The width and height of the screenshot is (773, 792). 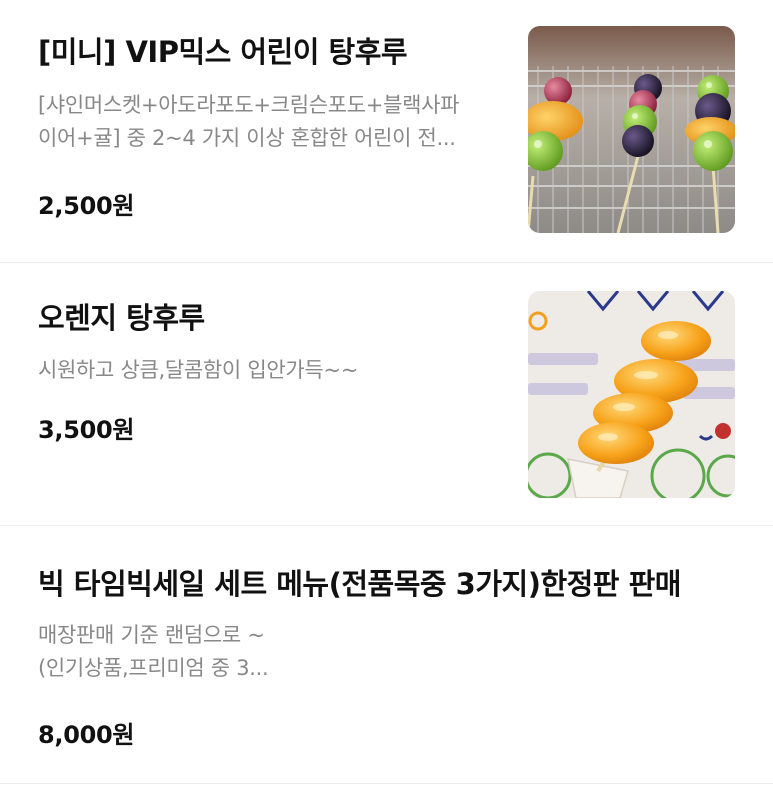 What do you see at coordinates (86, 735) in the screenshot?
I see `menu-item-price: 8,000원` at bounding box center [86, 735].